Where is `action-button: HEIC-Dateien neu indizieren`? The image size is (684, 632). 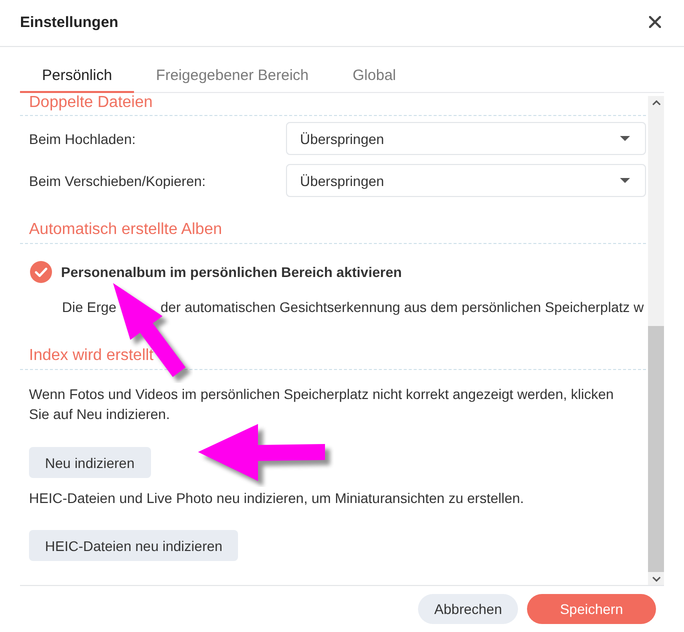 action-button: HEIC-Dateien neu indizieren is located at coordinates (133, 545).